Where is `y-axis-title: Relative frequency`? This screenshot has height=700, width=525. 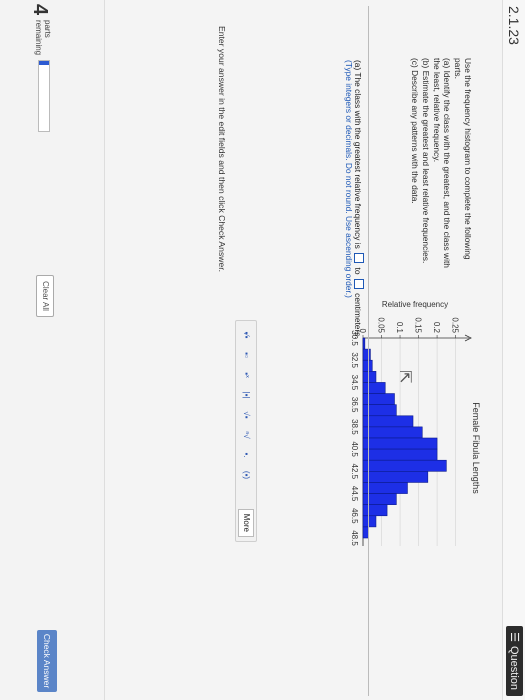
y-axis-title: Relative frequency is located at coordinates (415, 304).